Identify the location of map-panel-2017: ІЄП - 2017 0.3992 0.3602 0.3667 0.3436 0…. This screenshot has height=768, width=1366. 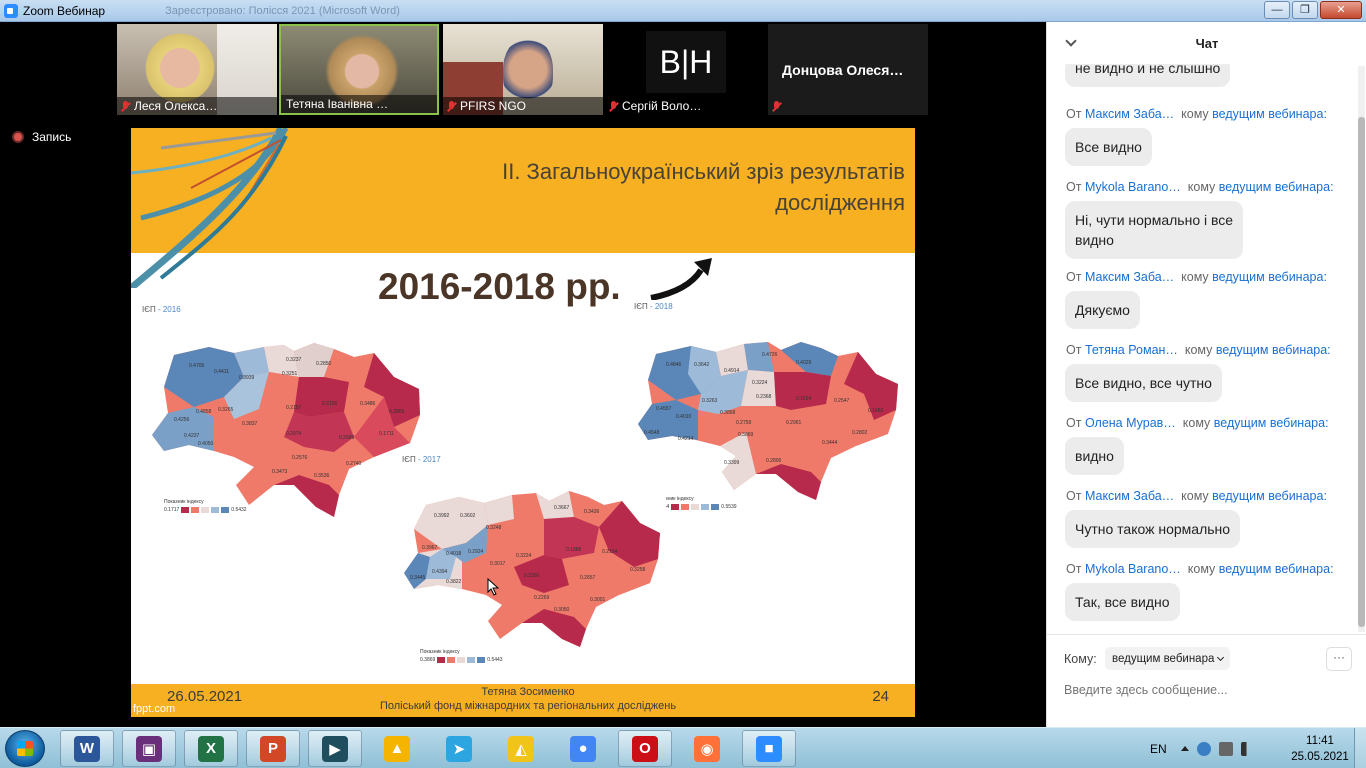
(530, 565).